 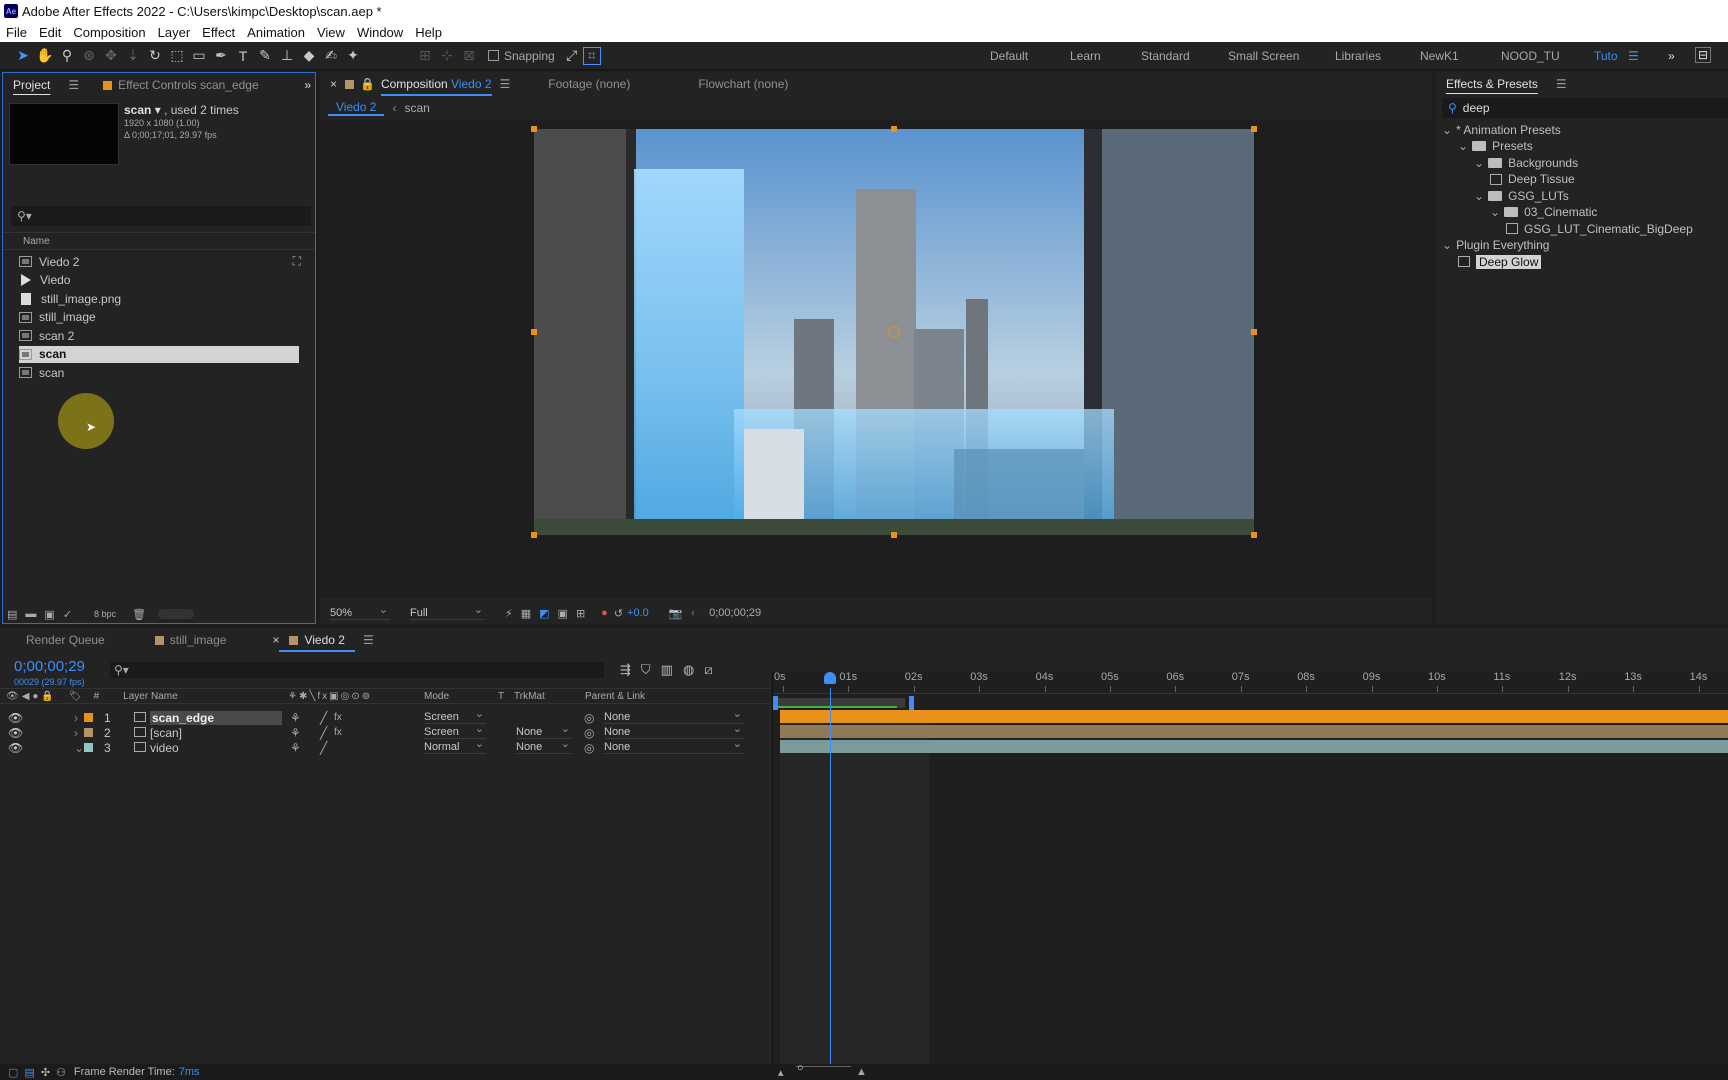 I want to click on pen-tool-icon: ✒, so click(x=221, y=56).